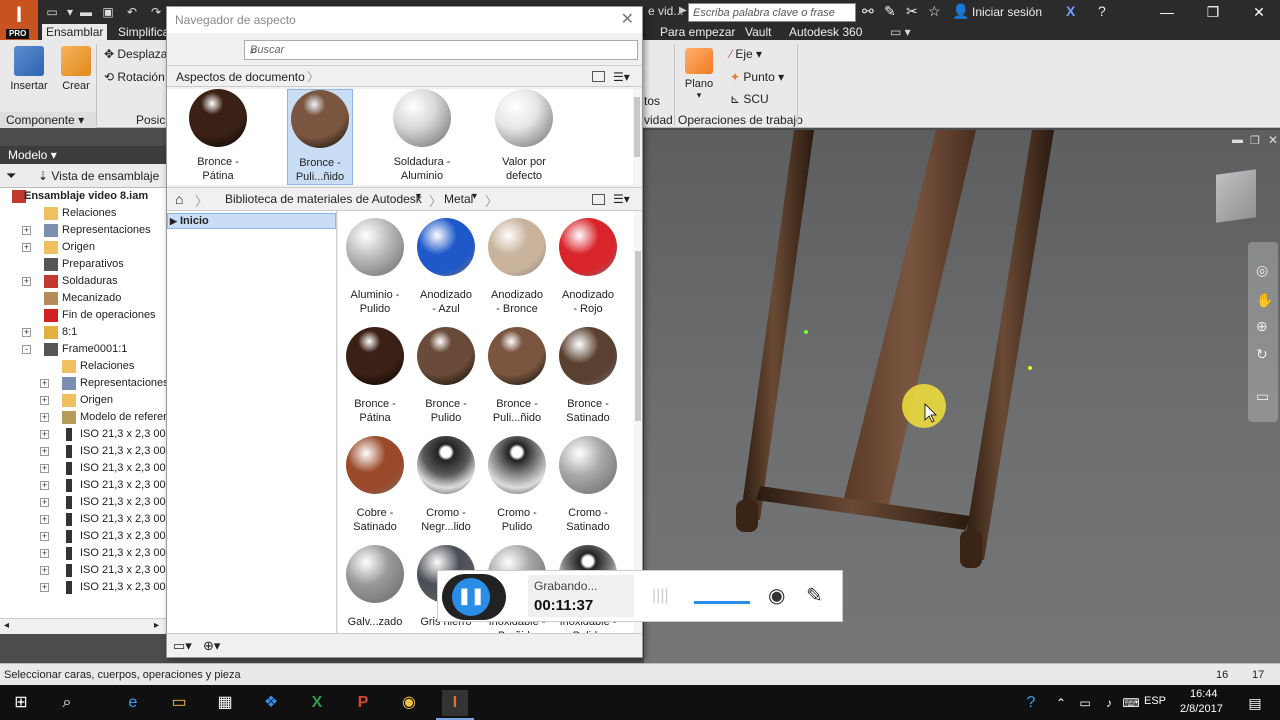 Image resolution: width=1280 pixels, height=720 pixels. What do you see at coordinates (86, 12) in the screenshot?
I see `open-icon: ▬` at bounding box center [86, 12].